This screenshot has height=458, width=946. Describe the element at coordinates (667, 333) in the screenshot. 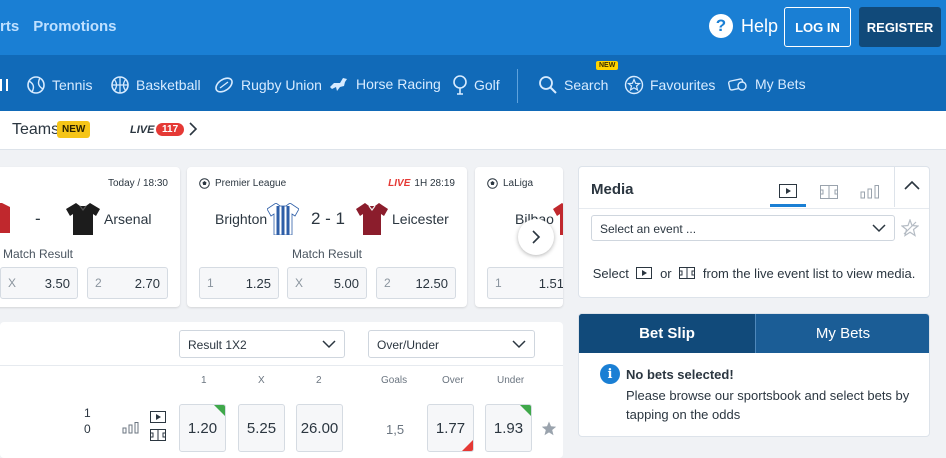

I see `tab-bet-slip: Bet Slip` at that location.